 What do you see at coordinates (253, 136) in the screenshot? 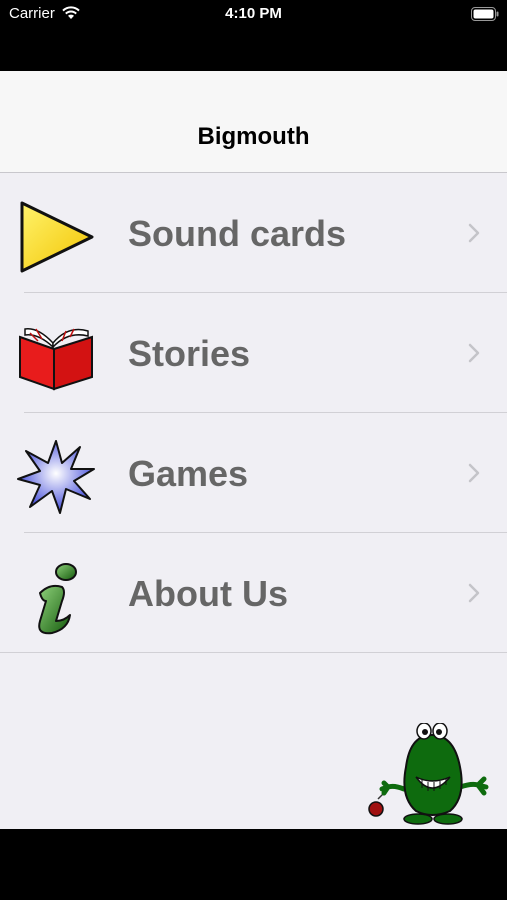
I see `page-title: Bigmouth` at bounding box center [253, 136].